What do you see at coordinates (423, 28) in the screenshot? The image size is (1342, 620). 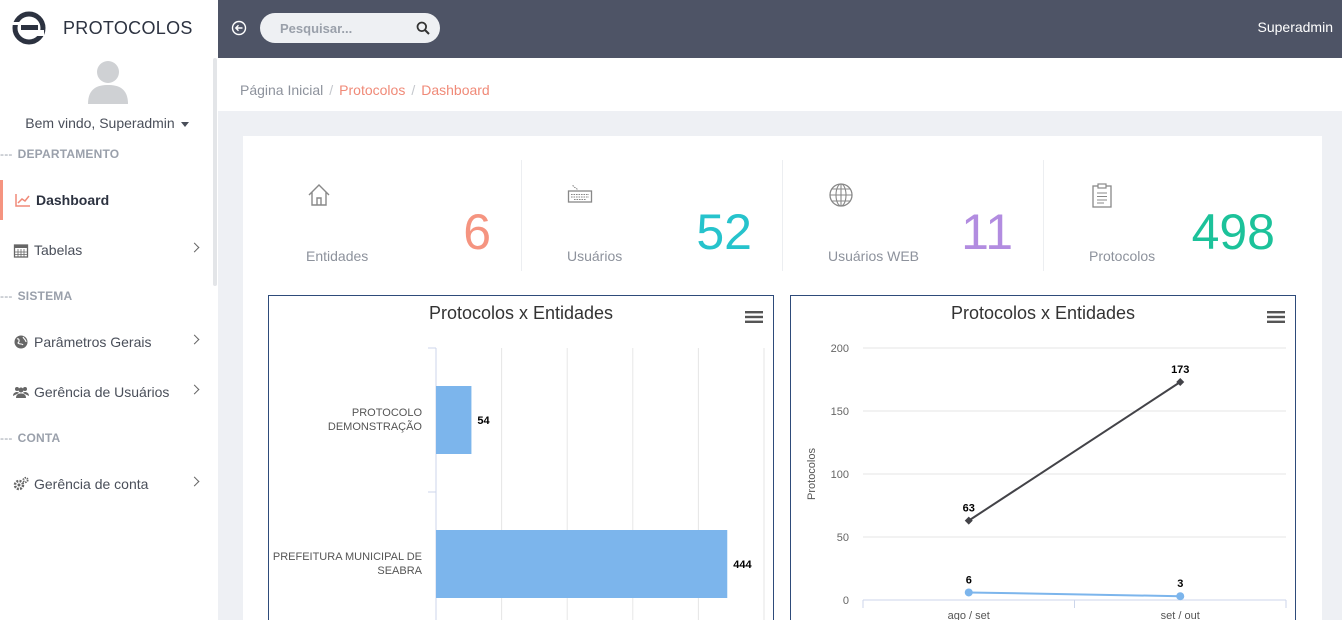 I see `search-icon` at bounding box center [423, 28].